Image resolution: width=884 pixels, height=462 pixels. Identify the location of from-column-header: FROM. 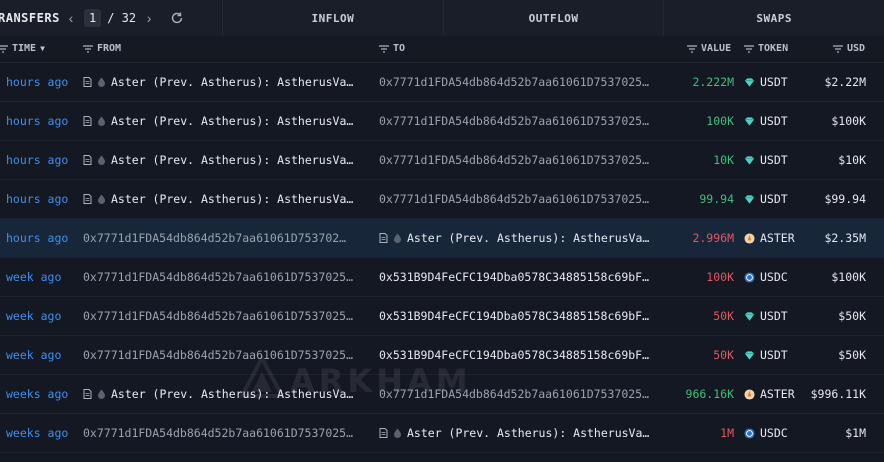
(102, 48).